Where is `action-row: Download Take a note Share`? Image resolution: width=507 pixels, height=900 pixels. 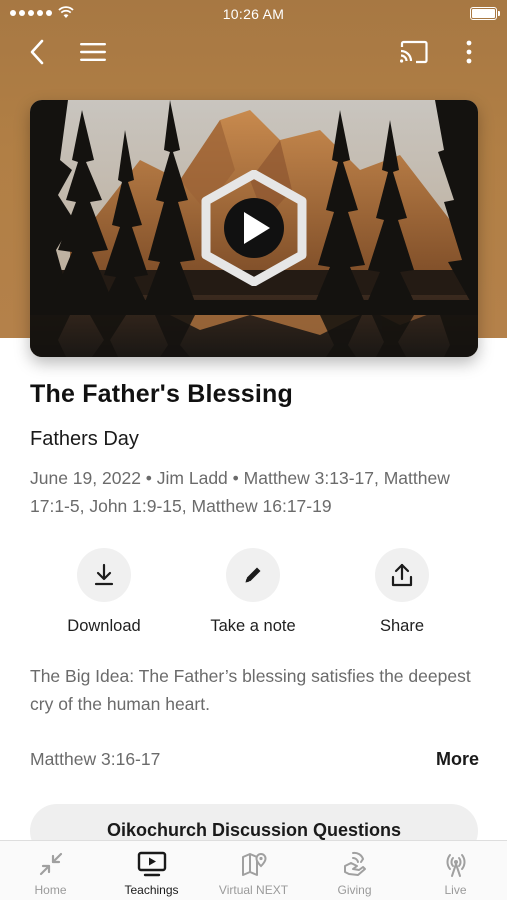
action-row: Download Take a note Share is located at coordinates (253, 595).